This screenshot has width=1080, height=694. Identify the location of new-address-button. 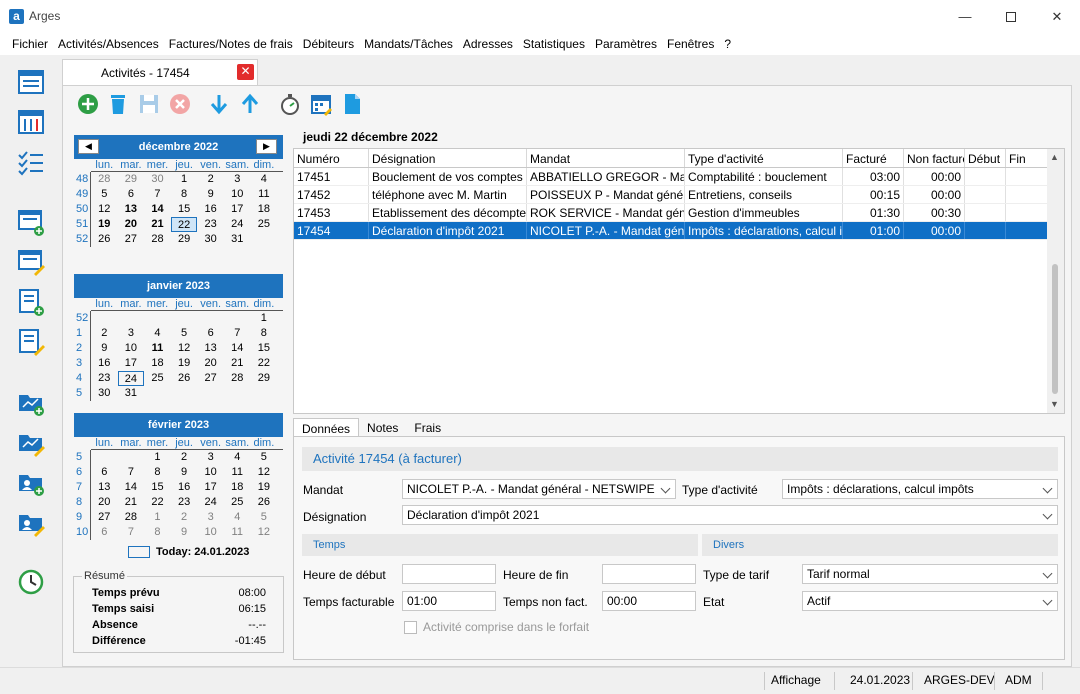
(31, 482).